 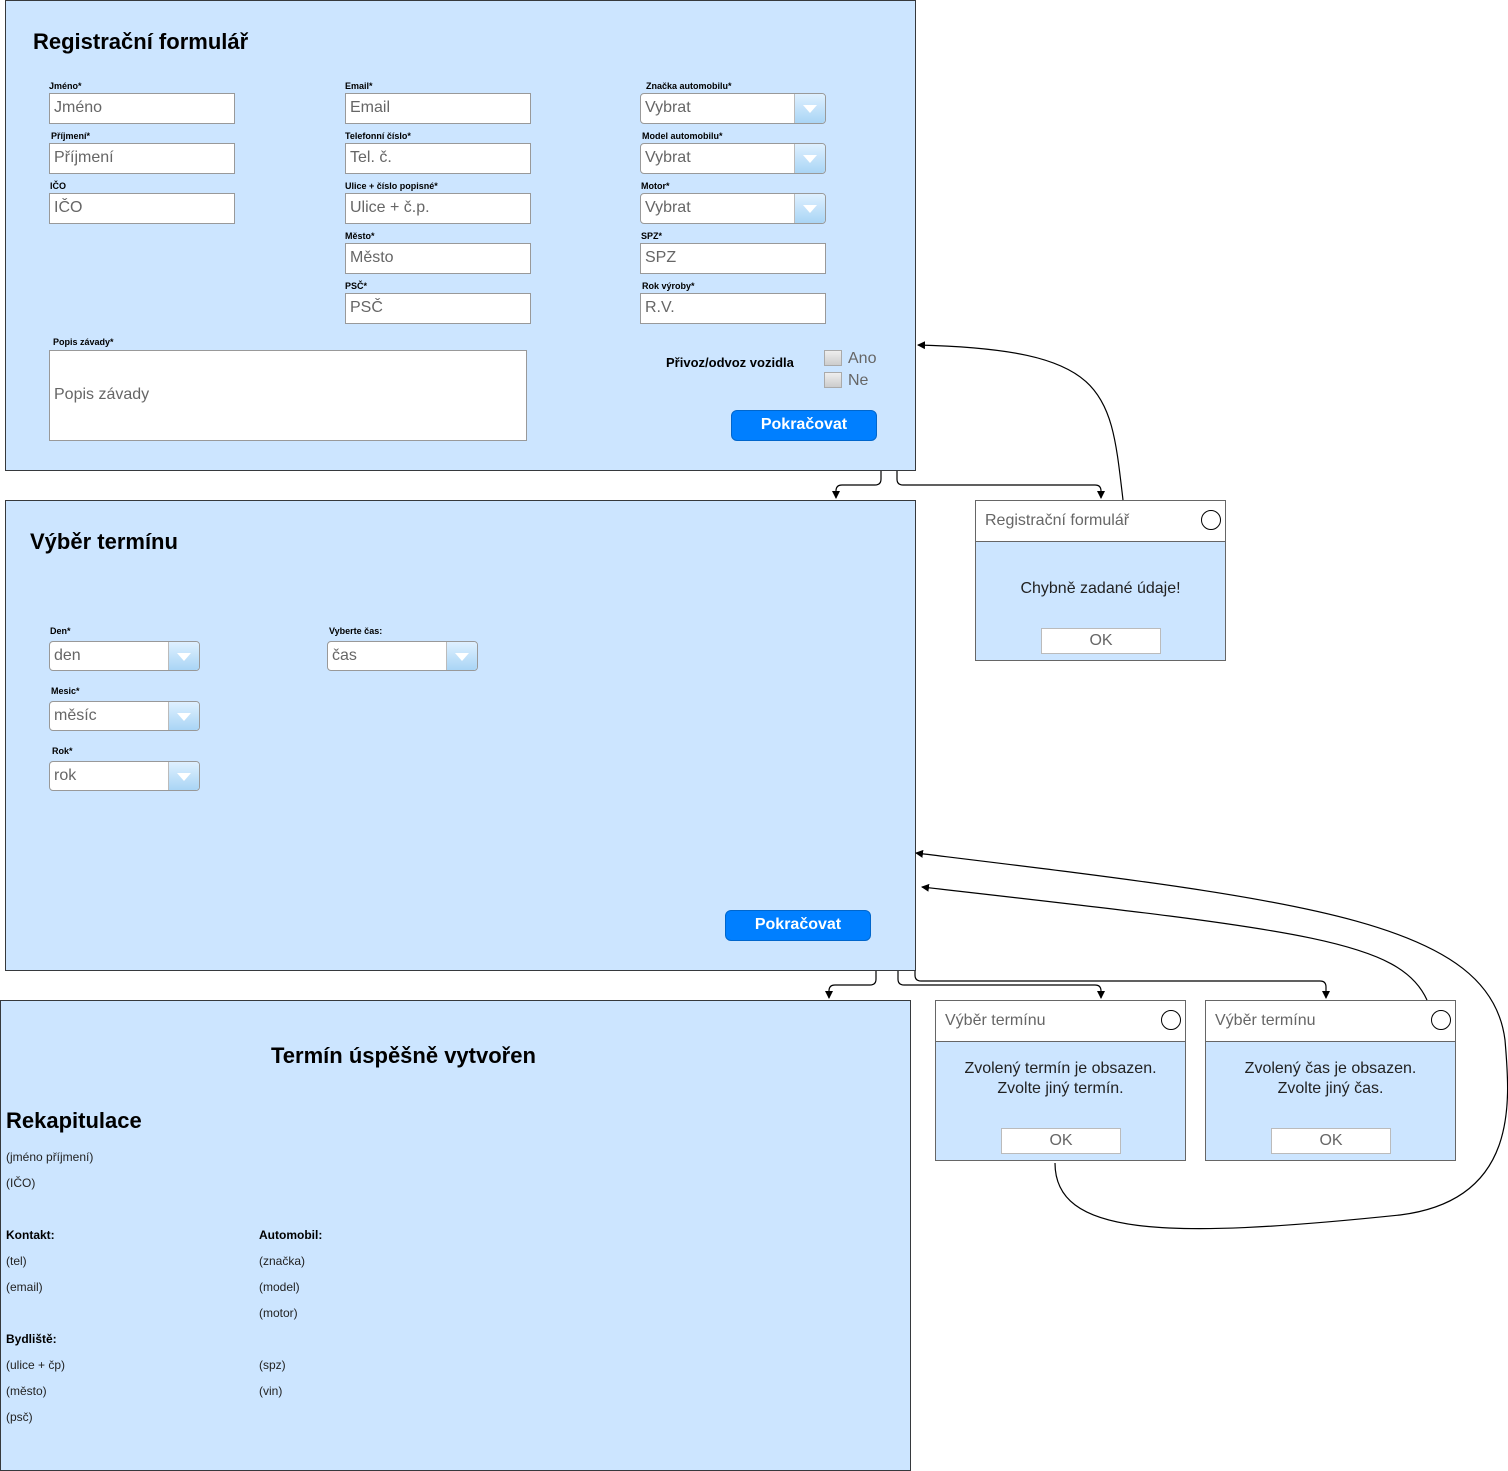 I want to click on connector-term-to-term-dialog, so click(x=1001, y=985).